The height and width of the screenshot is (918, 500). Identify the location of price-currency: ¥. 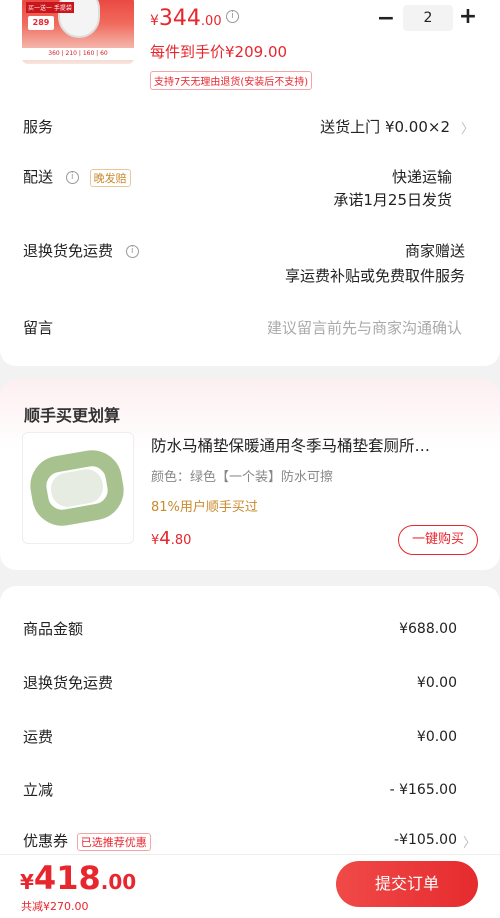
(154, 21).